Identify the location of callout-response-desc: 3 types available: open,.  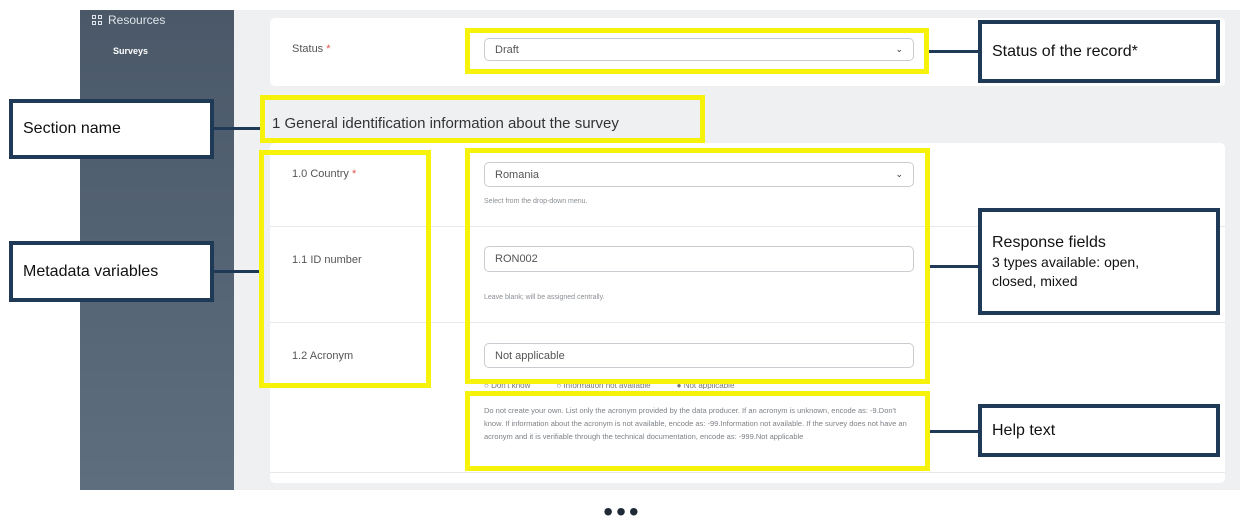
(1066, 261).